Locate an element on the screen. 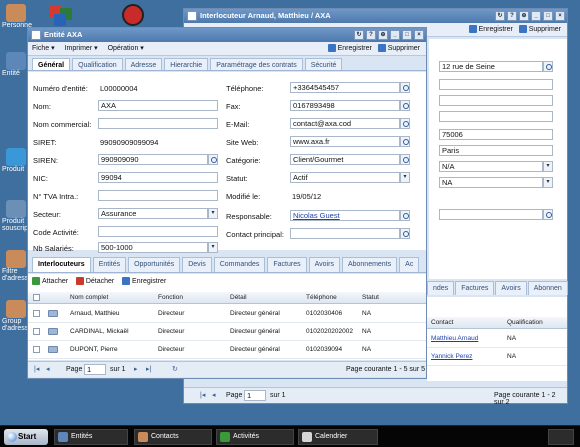 The width and height of the screenshot is (580, 447). desktop-icon-groupe: Group d'adresse is located at coordinates (17, 316).